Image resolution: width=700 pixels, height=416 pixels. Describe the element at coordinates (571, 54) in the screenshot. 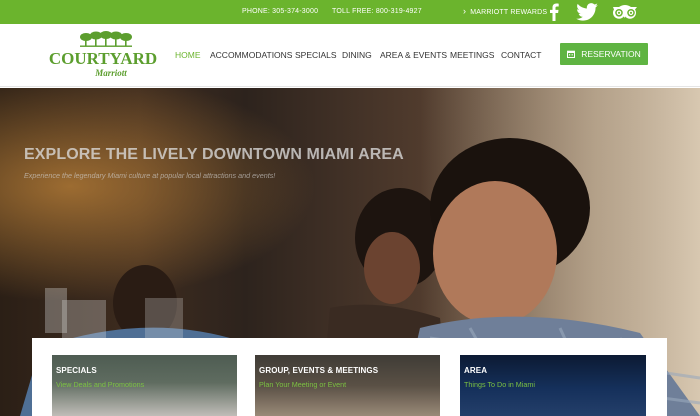

I see `calendar-icon` at that location.